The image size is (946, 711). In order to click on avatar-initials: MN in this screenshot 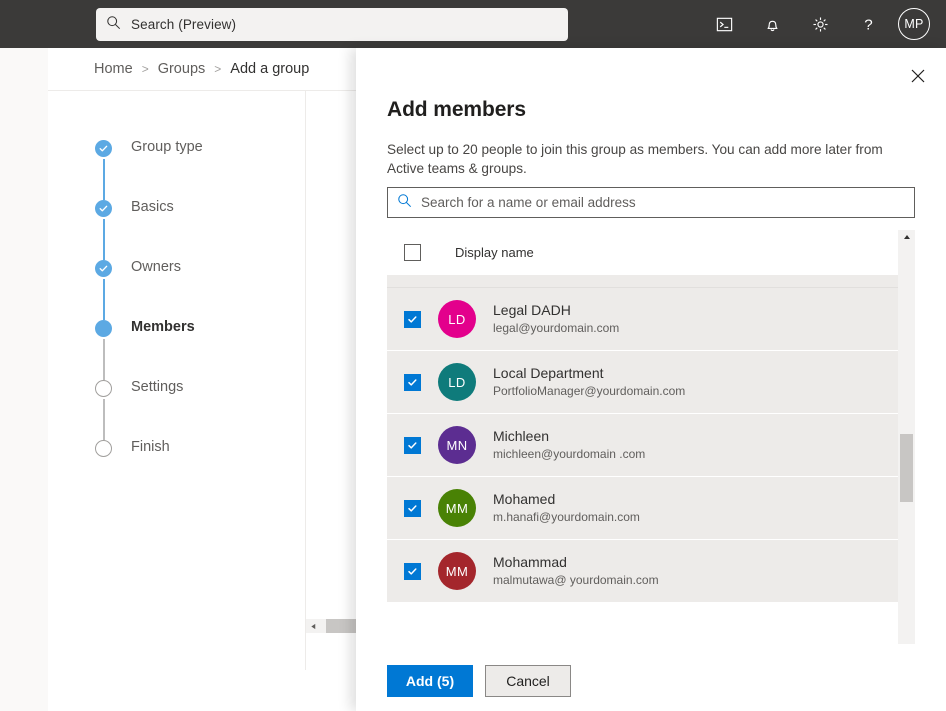, I will do `click(457, 445)`.